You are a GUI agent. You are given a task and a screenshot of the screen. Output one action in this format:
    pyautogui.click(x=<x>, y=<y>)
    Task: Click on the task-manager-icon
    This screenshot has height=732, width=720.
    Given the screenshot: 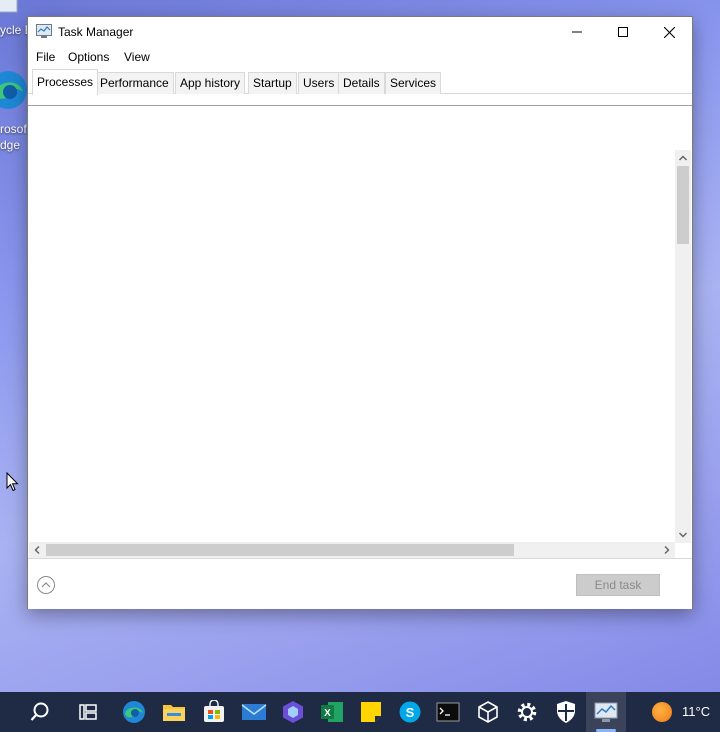 What is the action you would take?
    pyautogui.click(x=44, y=31)
    